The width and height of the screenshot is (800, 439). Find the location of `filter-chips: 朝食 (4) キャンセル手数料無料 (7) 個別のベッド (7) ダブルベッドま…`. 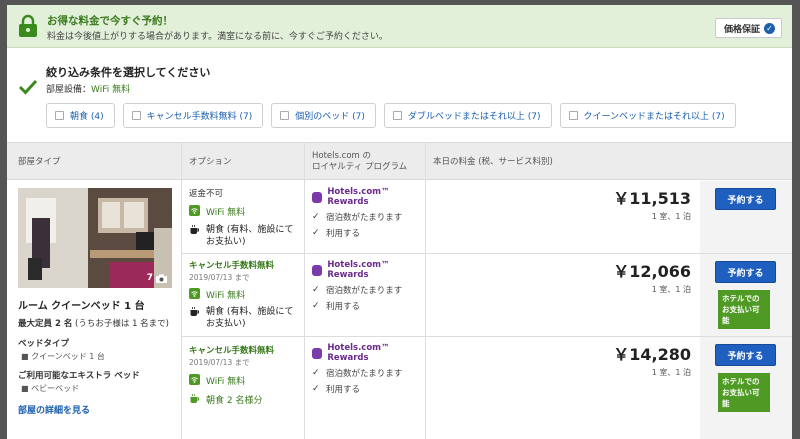

filter-chips: 朝食 (4) キャンセル手数料無料 (7) 個別のベッド (7) ダブルベッドま… is located at coordinates (391, 115).